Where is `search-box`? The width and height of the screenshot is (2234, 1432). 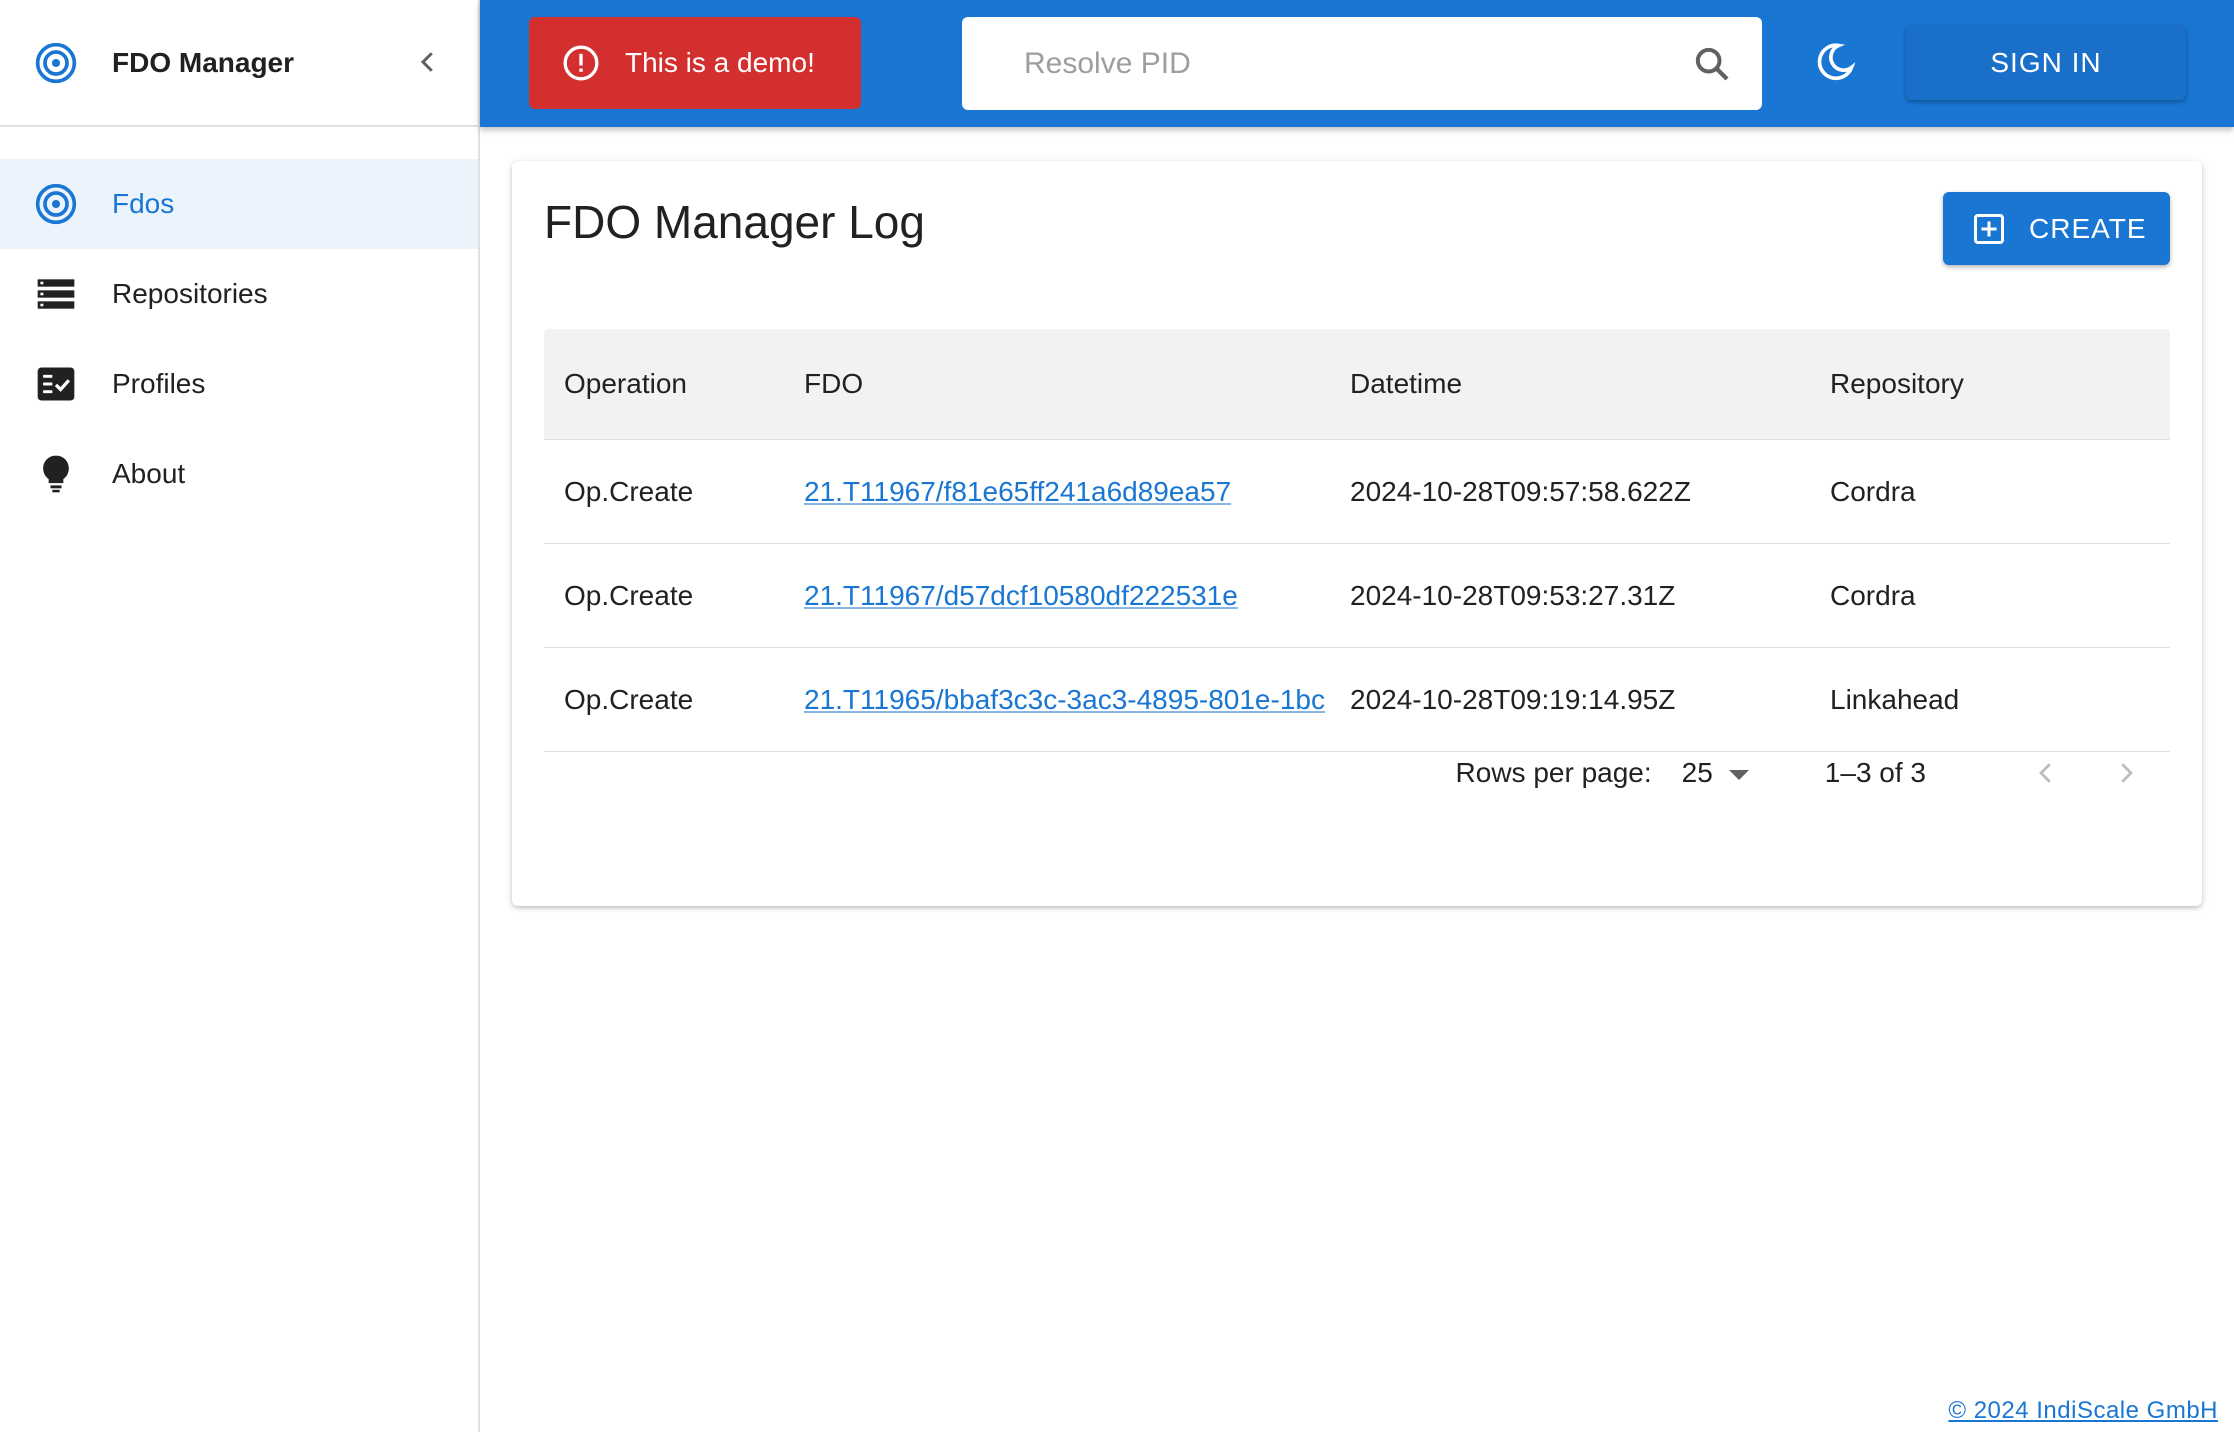 search-box is located at coordinates (1362, 63).